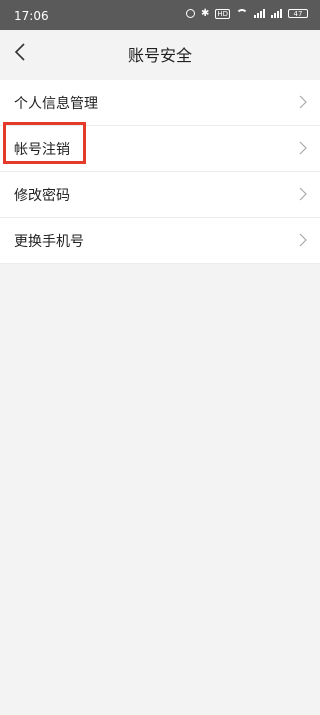 This screenshot has width=320, height=715. What do you see at coordinates (190, 13) in the screenshot?
I see `alarm-icon` at bounding box center [190, 13].